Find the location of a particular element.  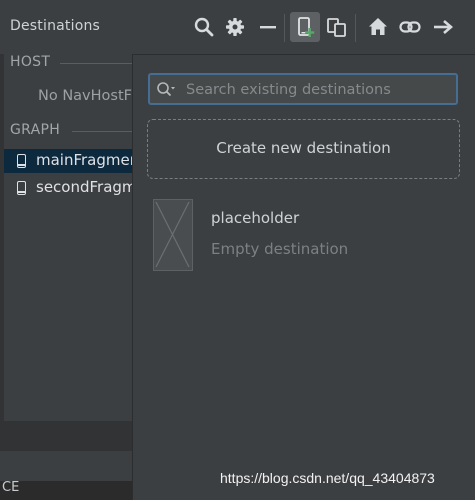

graph-item-second-fragment: secondFragment is located at coordinates (69, 188).